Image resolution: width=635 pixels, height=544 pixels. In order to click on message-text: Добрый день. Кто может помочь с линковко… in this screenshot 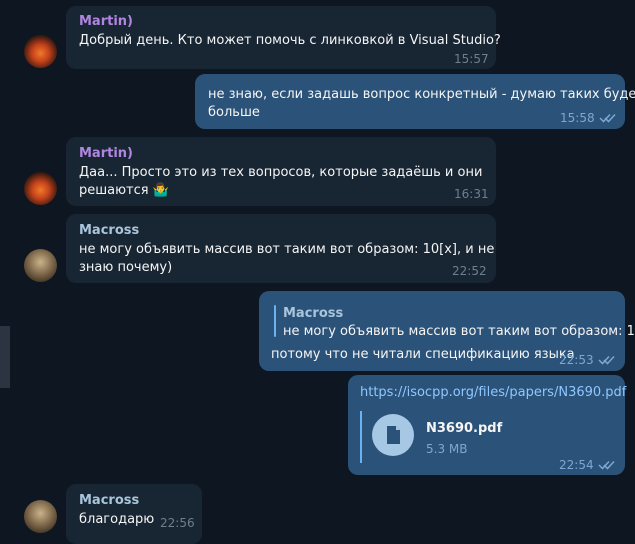, I will do `click(290, 40)`.